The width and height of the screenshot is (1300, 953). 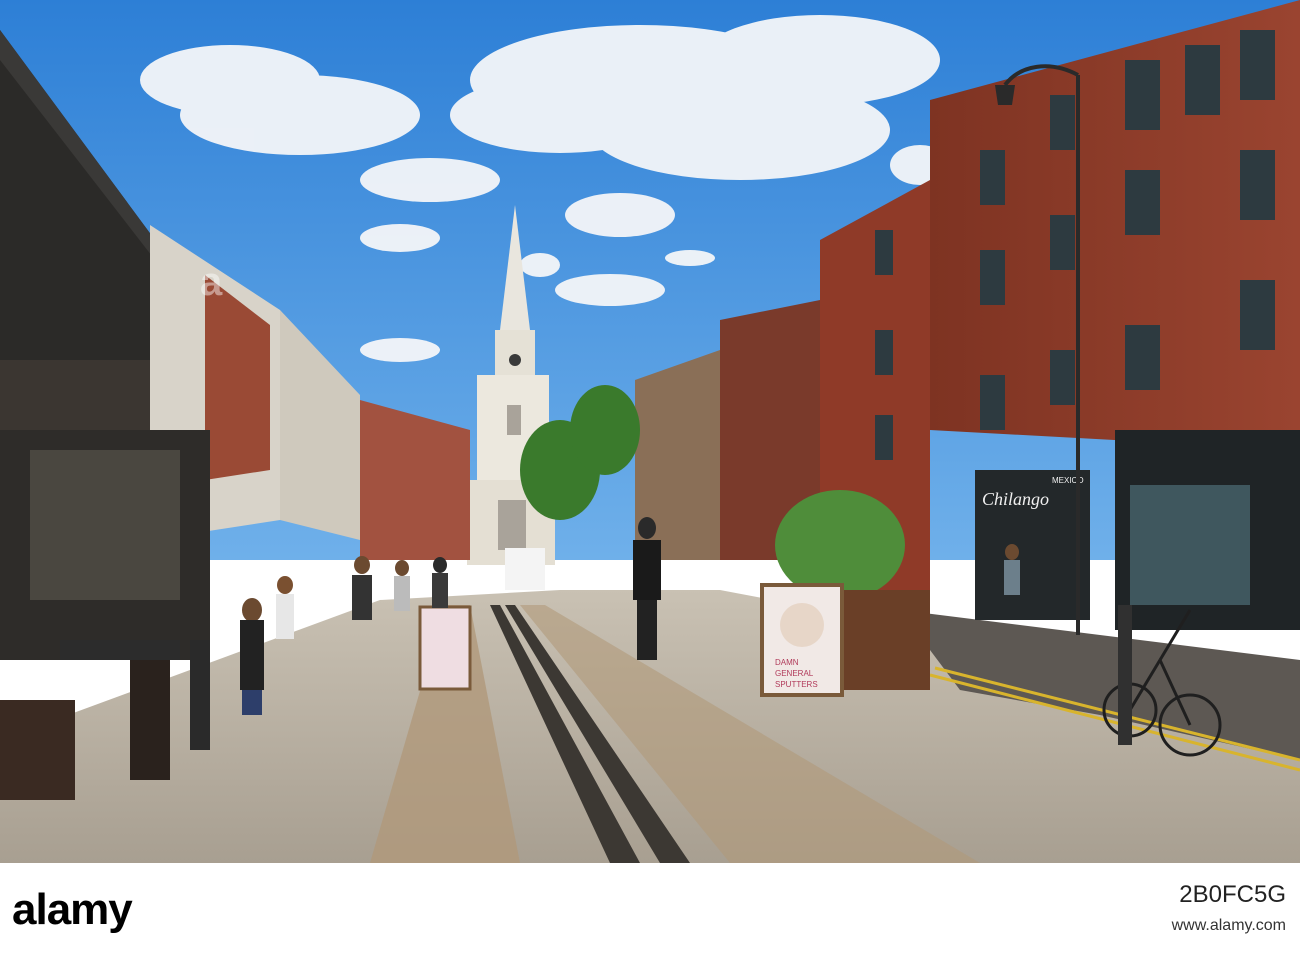 I want to click on site-url: www.alamy.com, so click(x=1229, y=926).